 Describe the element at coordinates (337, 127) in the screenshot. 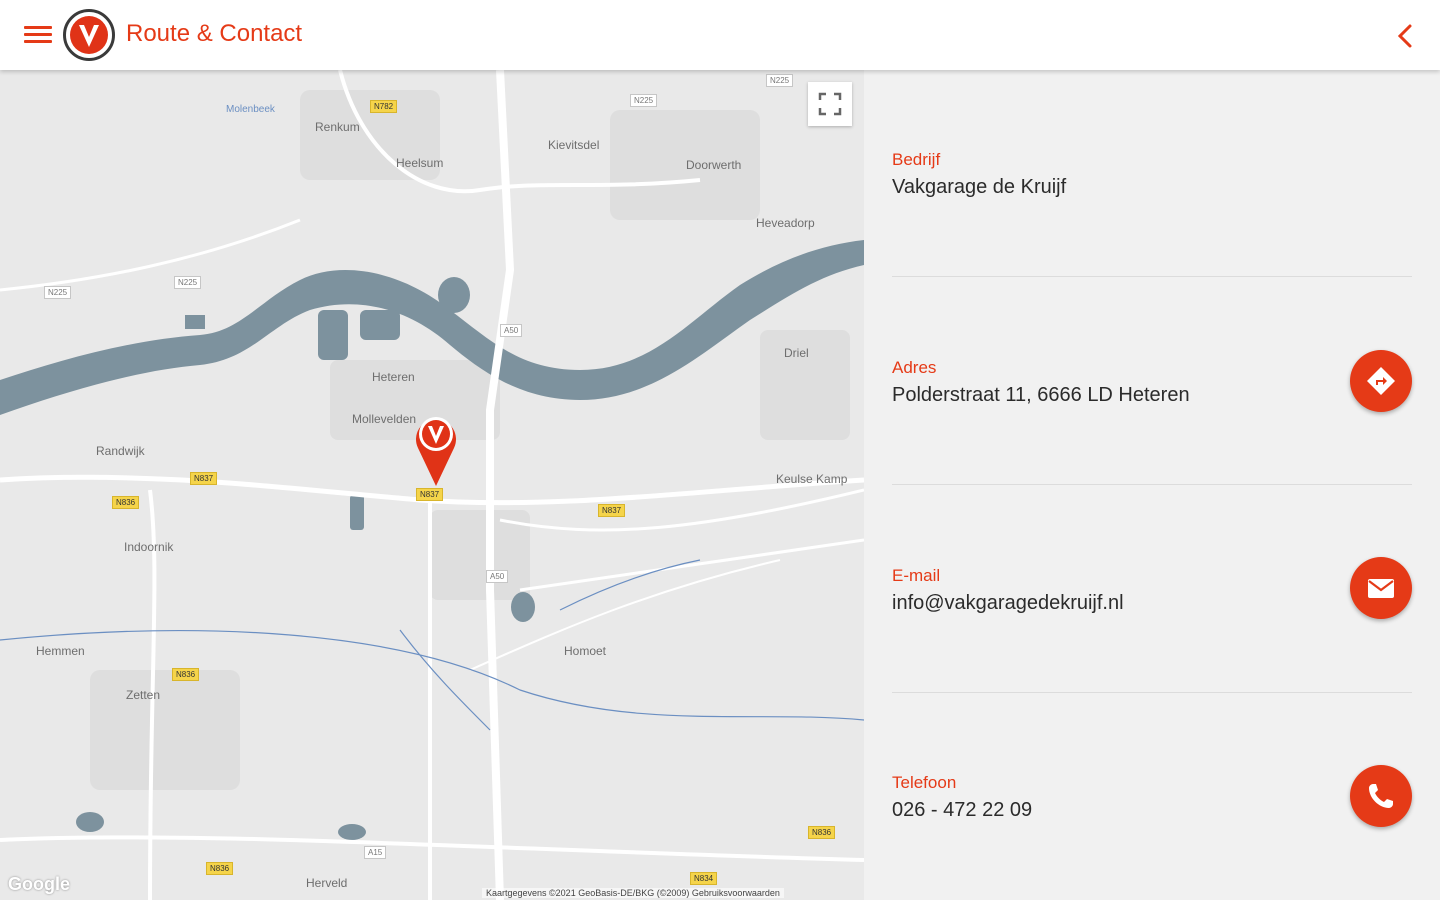

I see `map-label: Renkum` at that location.